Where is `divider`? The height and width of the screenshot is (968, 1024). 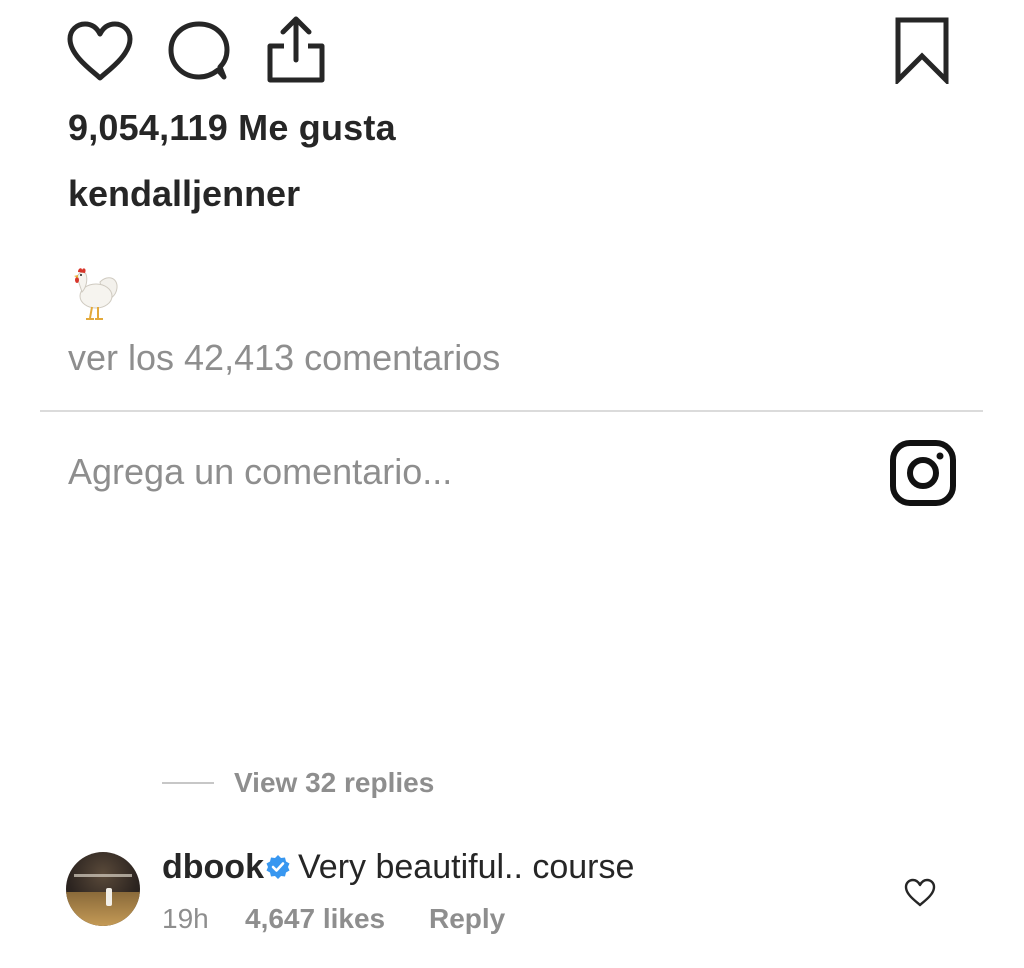
divider is located at coordinates (511, 411).